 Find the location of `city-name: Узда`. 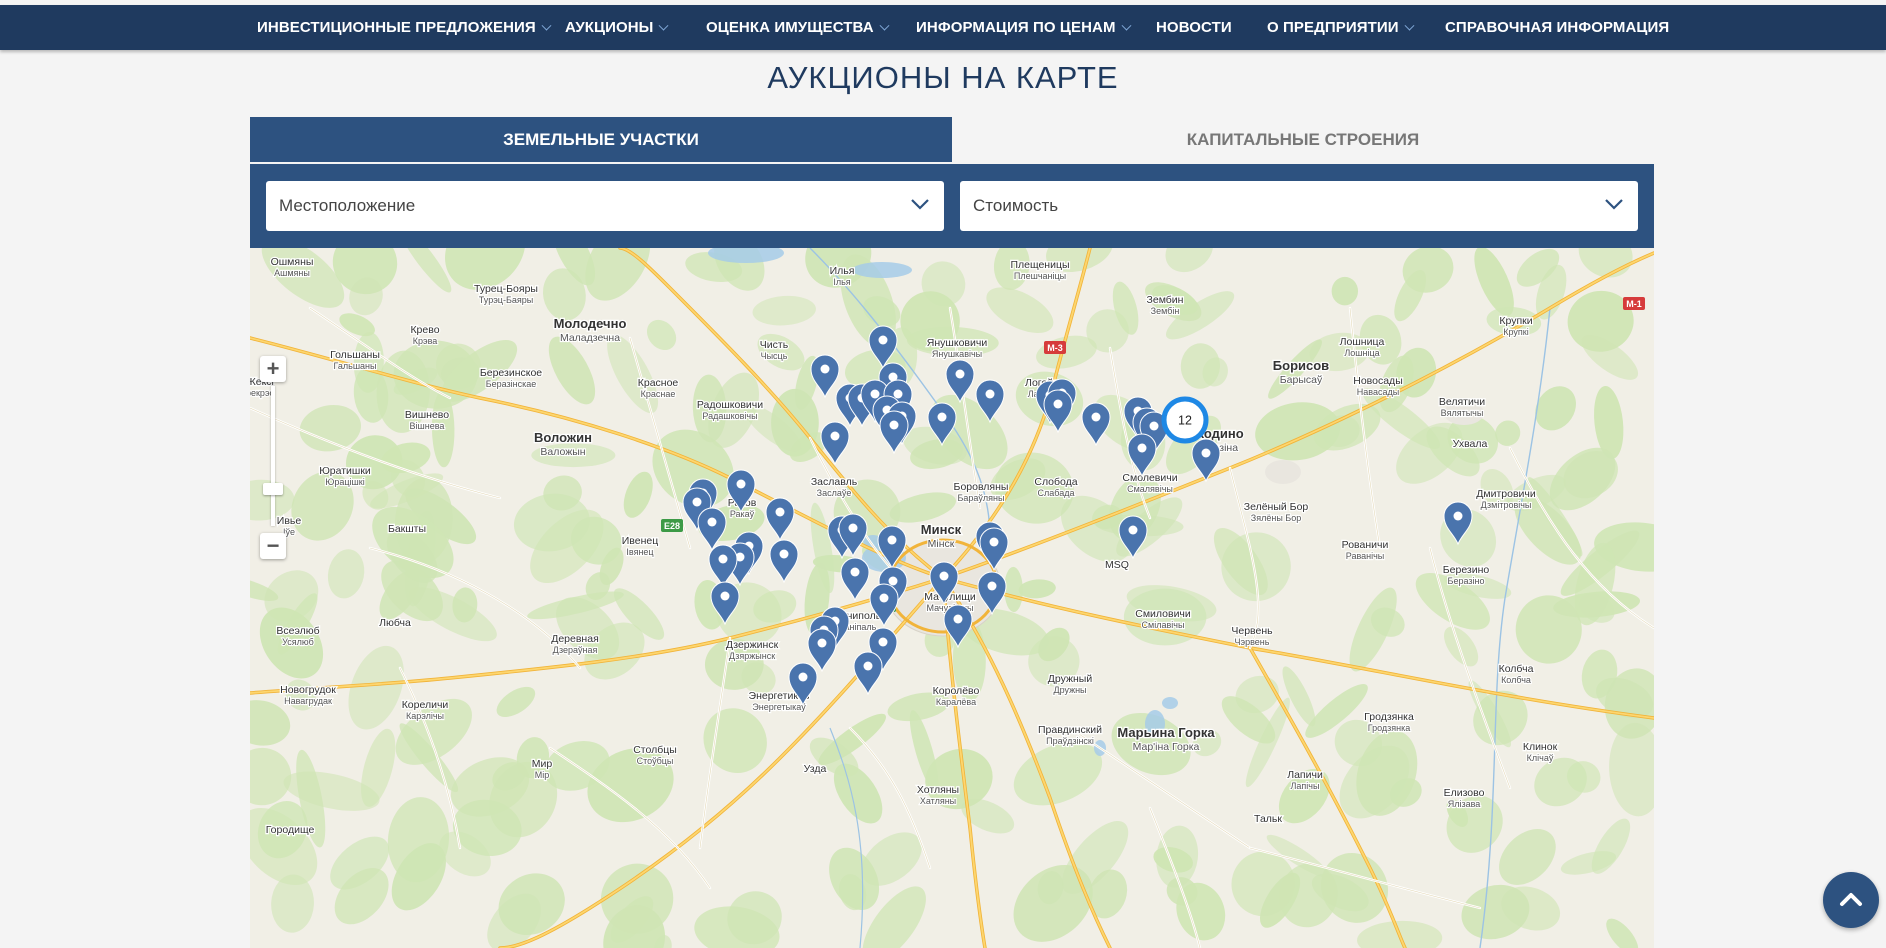

city-name: Узда is located at coordinates (815, 769).